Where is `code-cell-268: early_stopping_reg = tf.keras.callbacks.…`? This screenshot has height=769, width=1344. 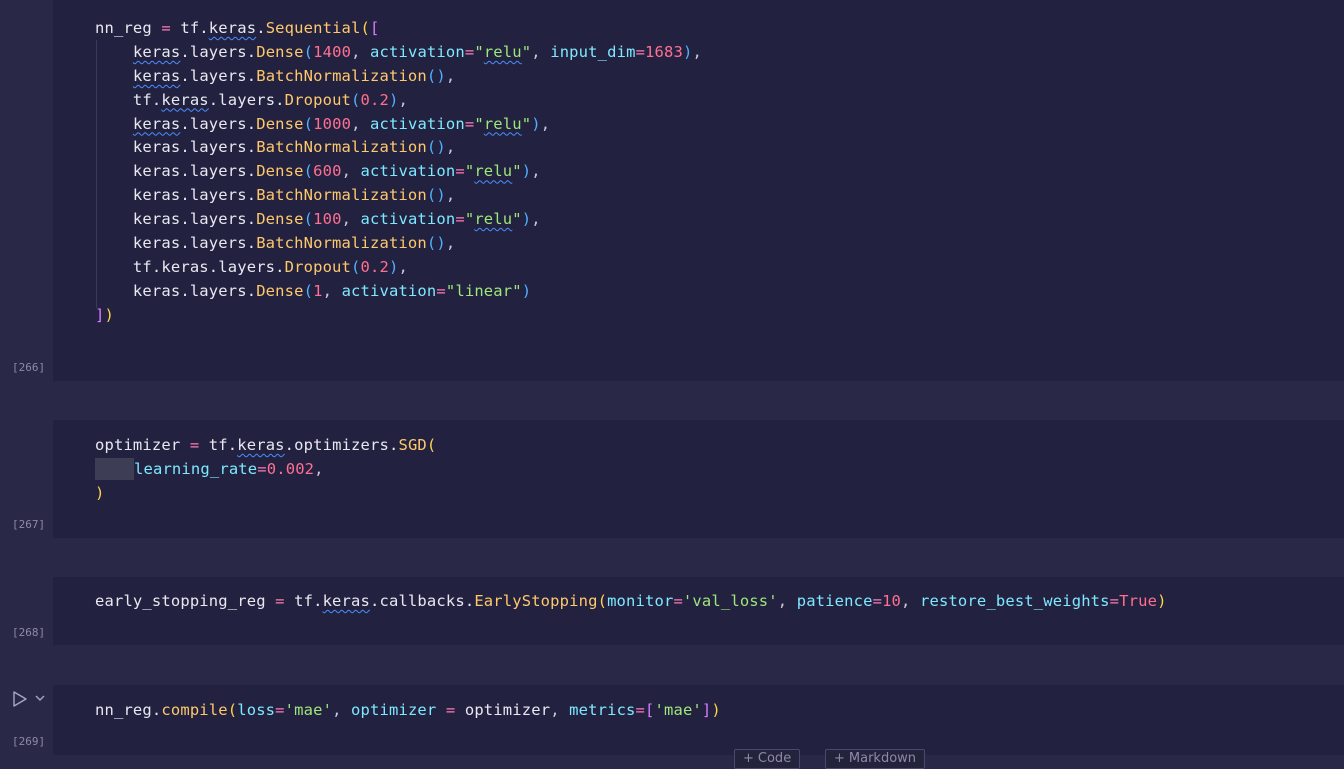
code-cell-268: early_stopping_reg = tf.keras.callbacks.… is located at coordinates (672, 611).